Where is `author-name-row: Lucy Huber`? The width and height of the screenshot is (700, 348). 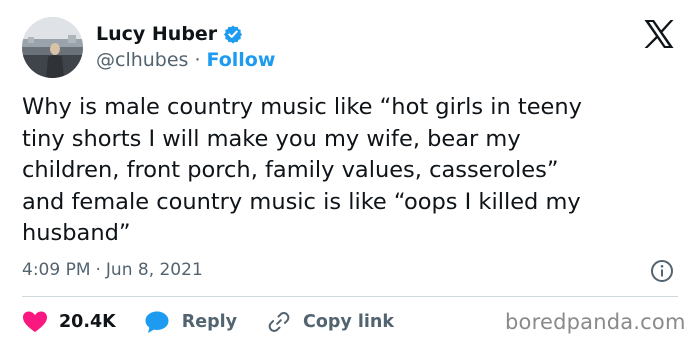
author-name-row: Lucy Huber is located at coordinates (169, 34).